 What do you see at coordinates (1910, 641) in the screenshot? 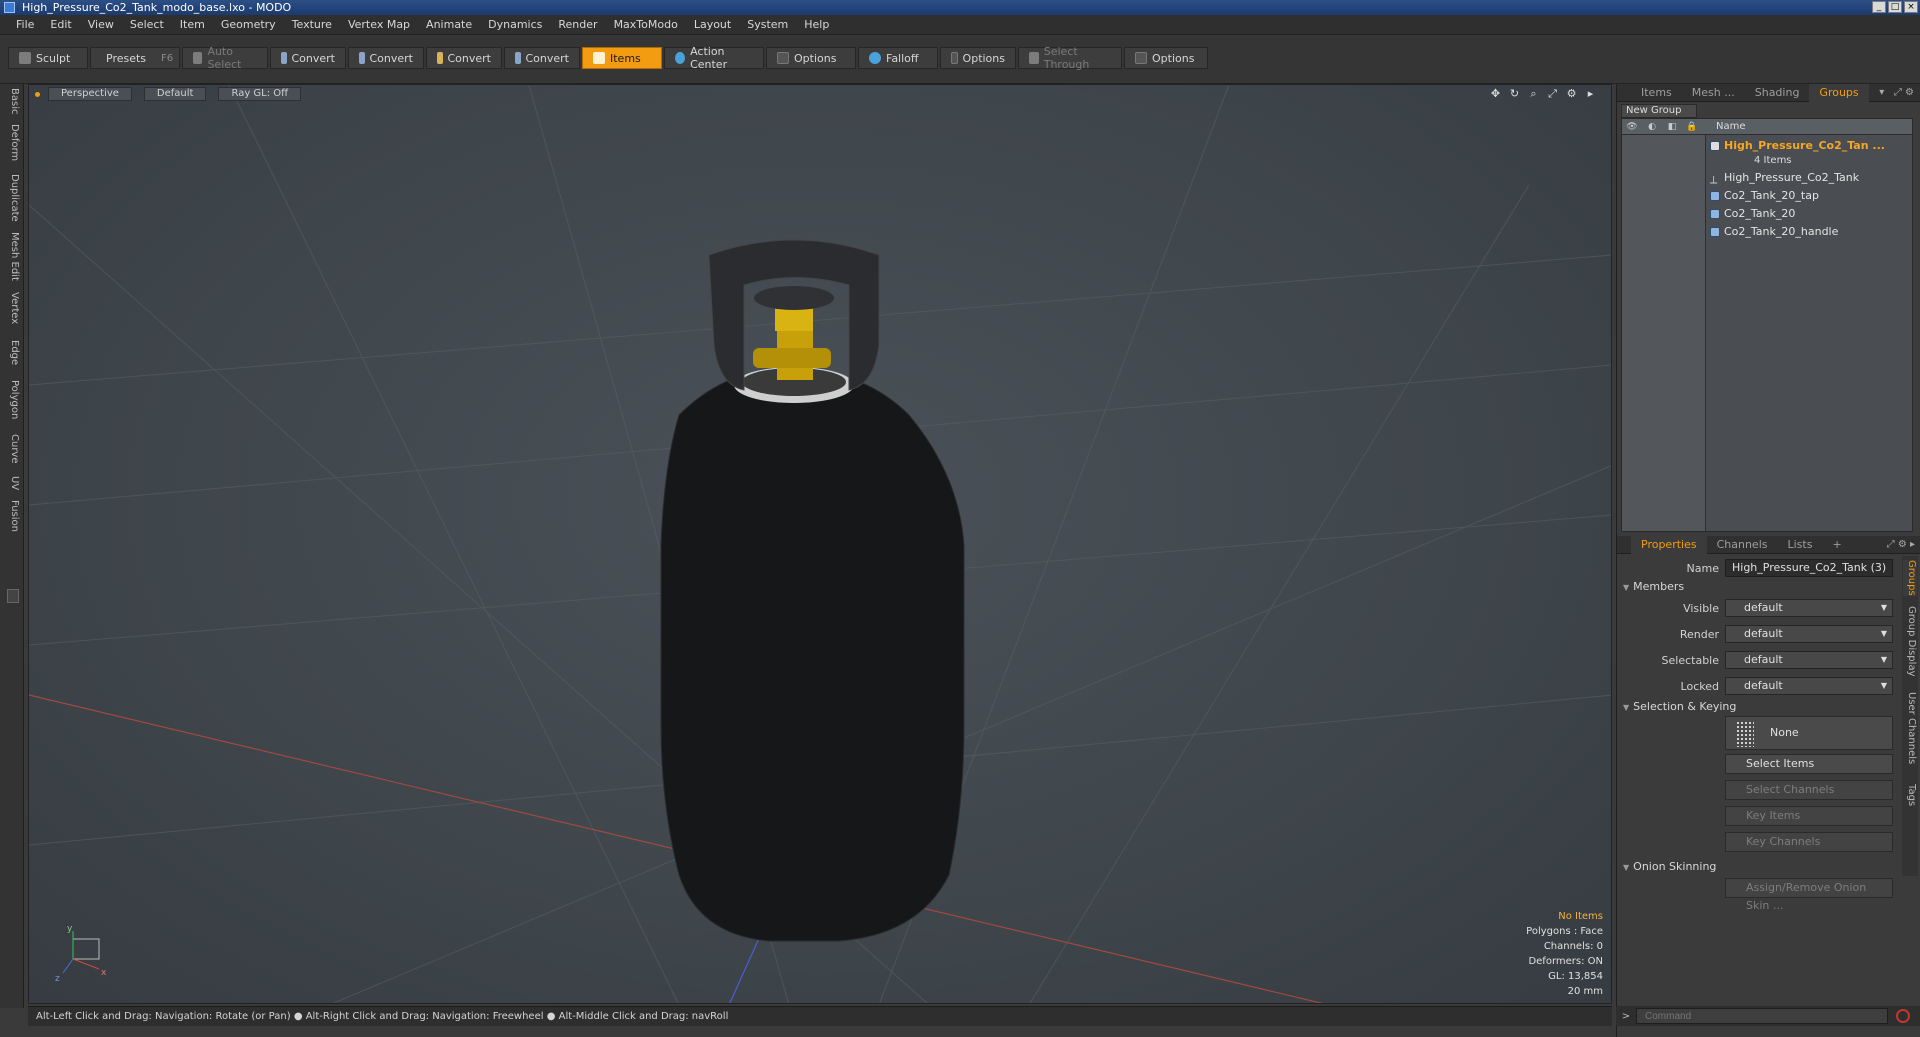
I see `vtab-group-display: Group Display` at bounding box center [1910, 641].